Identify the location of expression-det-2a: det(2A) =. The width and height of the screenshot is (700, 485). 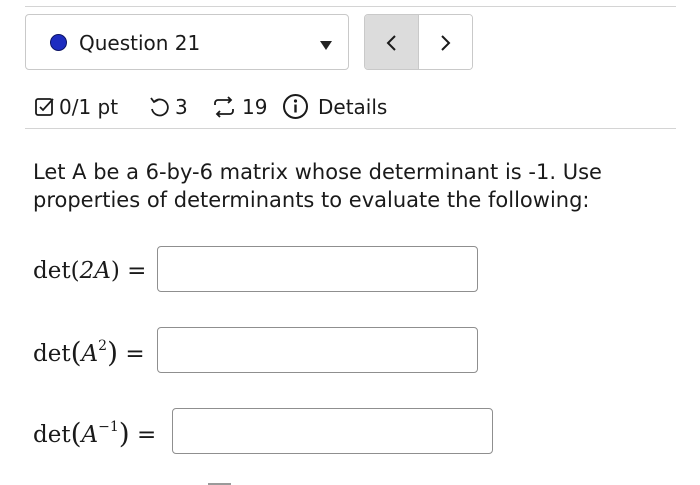
(90, 271).